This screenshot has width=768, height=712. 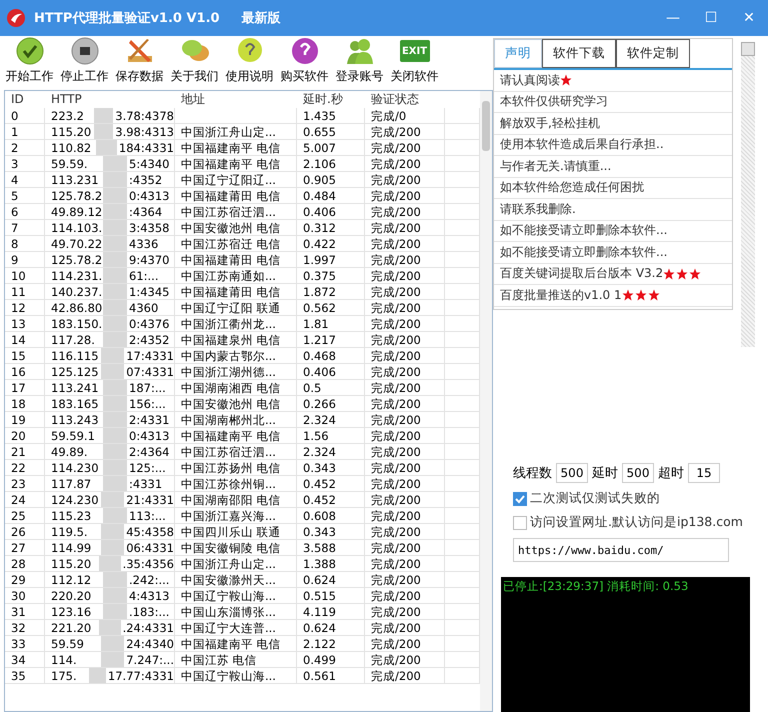 I want to click on notice-text: 请认真阅读, so click(x=530, y=80).